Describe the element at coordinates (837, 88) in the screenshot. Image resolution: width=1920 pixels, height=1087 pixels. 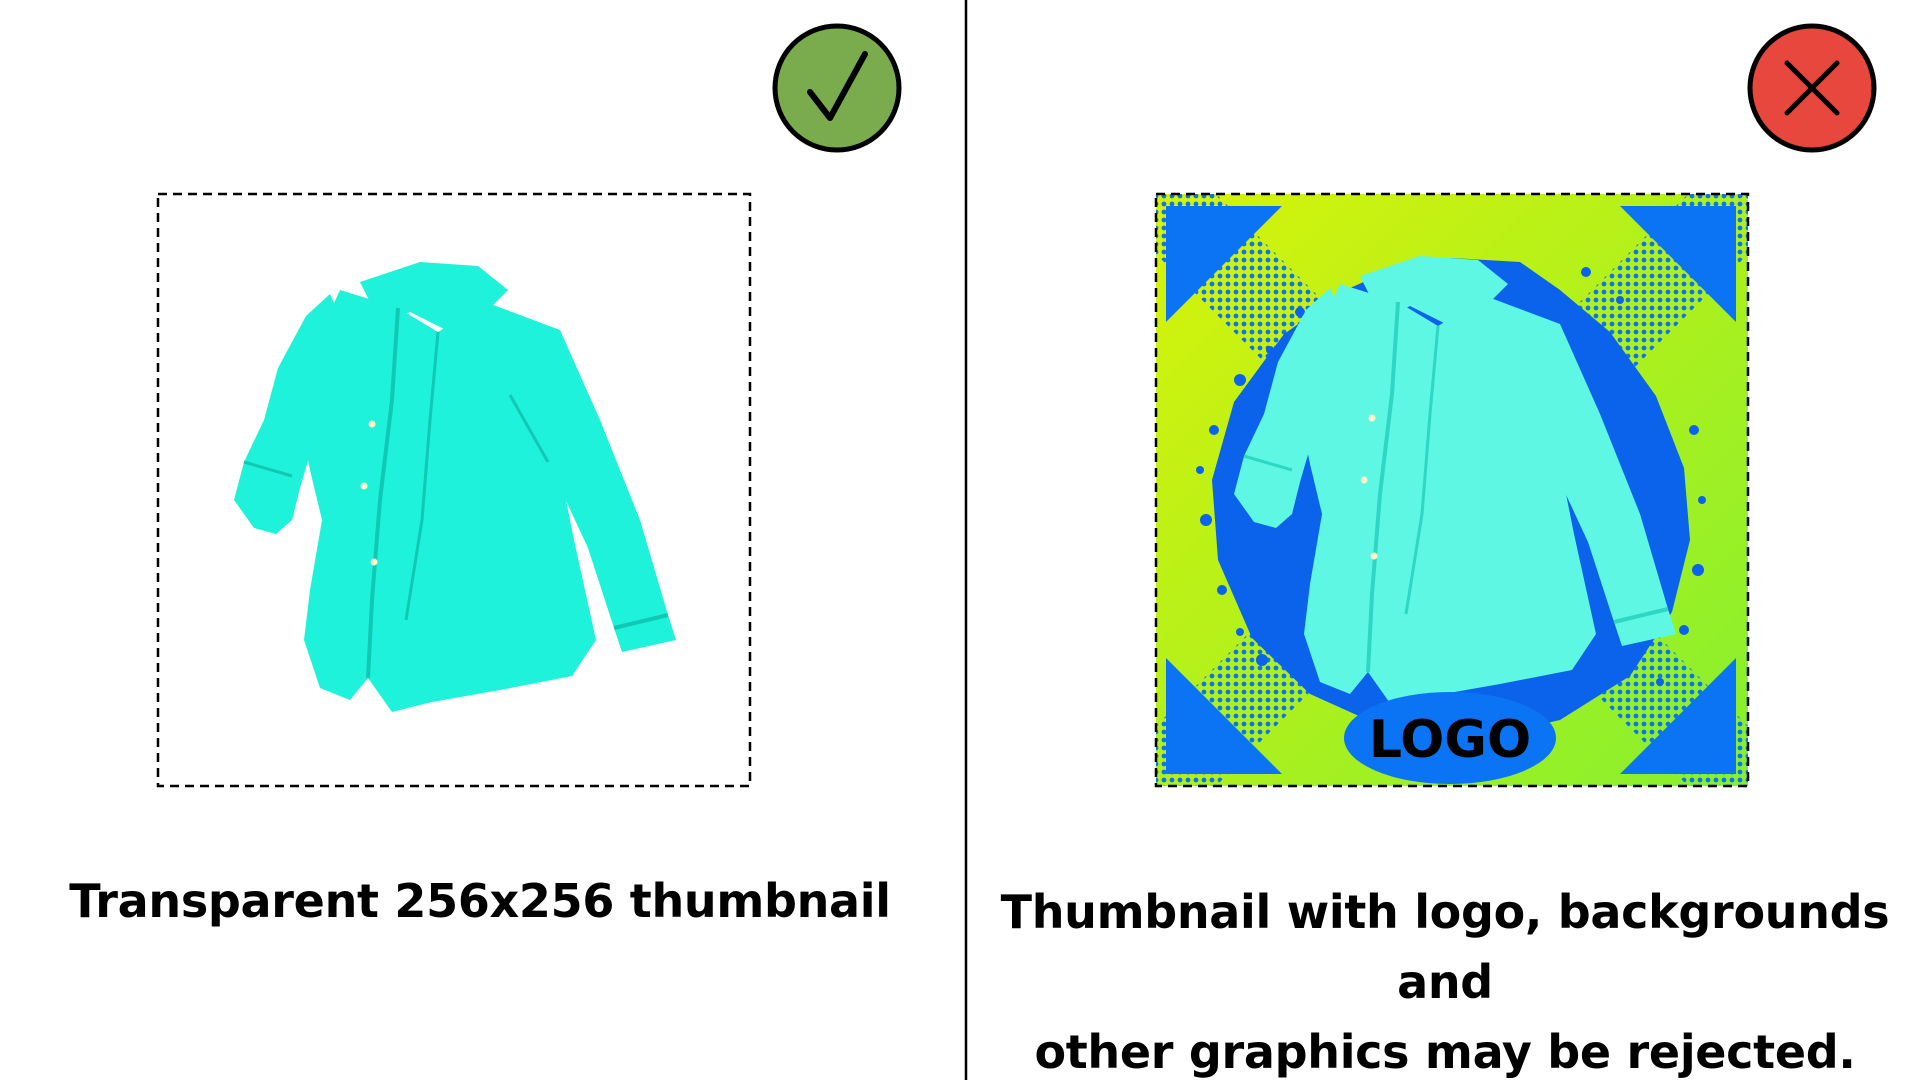
I see `accept-badge` at that location.